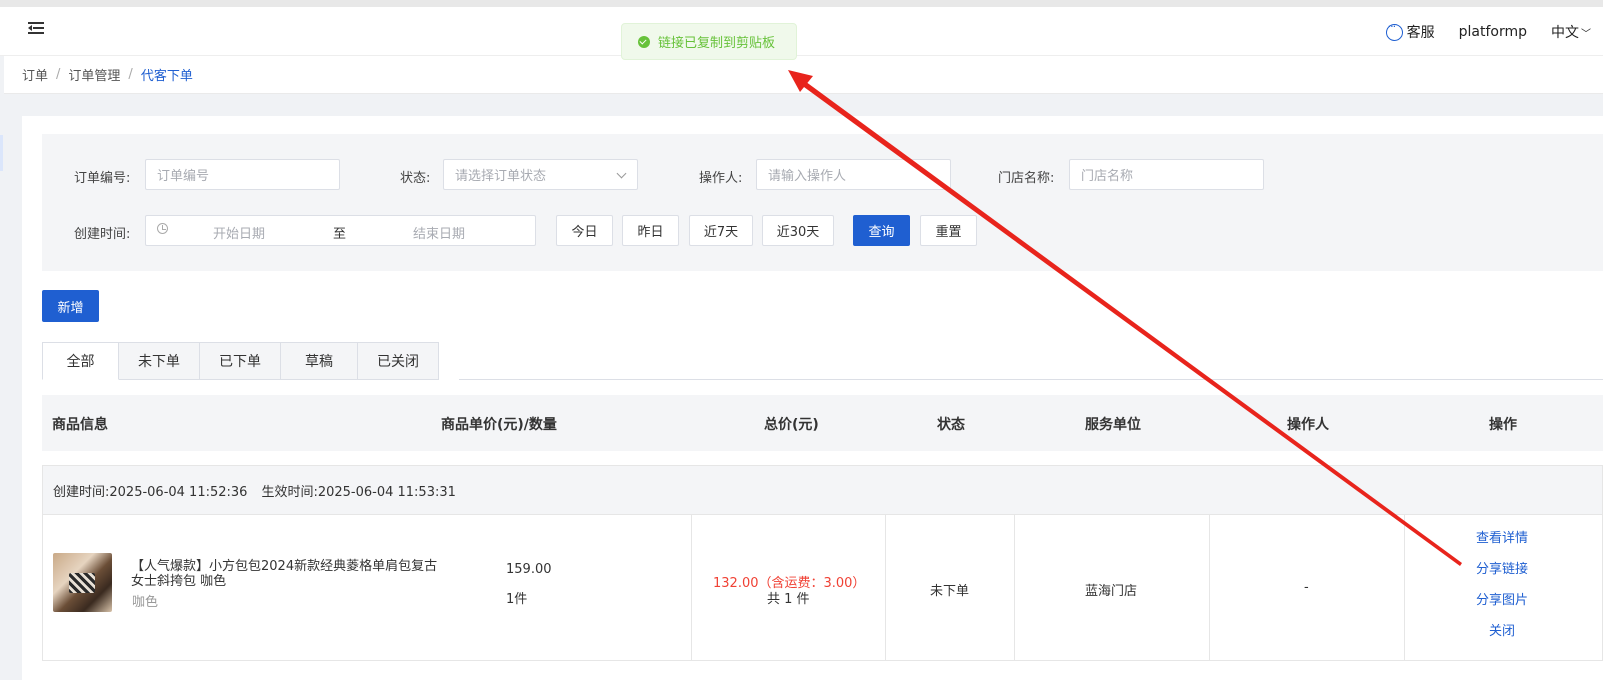 The width and height of the screenshot is (1603, 680). Describe the element at coordinates (415, 178) in the screenshot. I see `status-label: 状态:` at that location.